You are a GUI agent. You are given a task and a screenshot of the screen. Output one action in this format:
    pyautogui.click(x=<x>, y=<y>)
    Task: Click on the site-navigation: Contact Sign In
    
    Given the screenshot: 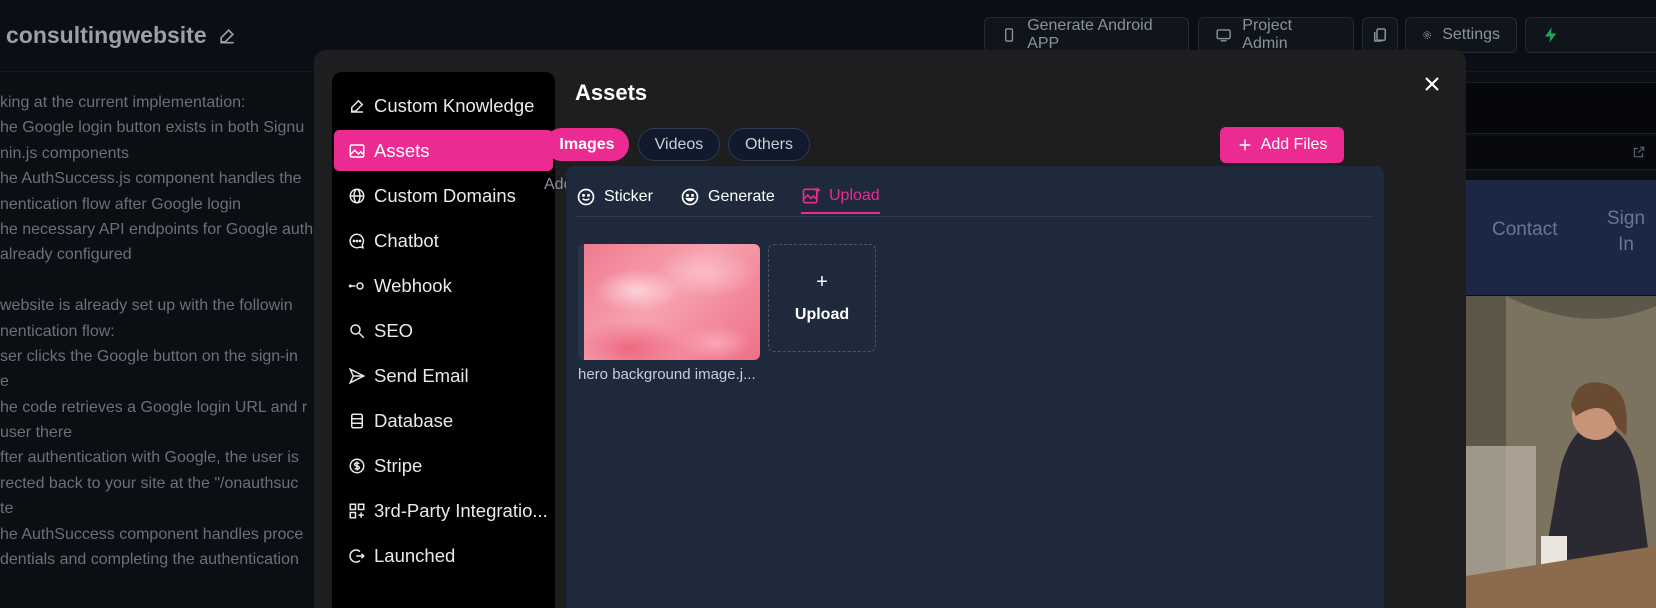 What is the action you would take?
    pyautogui.click(x=1561, y=237)
    